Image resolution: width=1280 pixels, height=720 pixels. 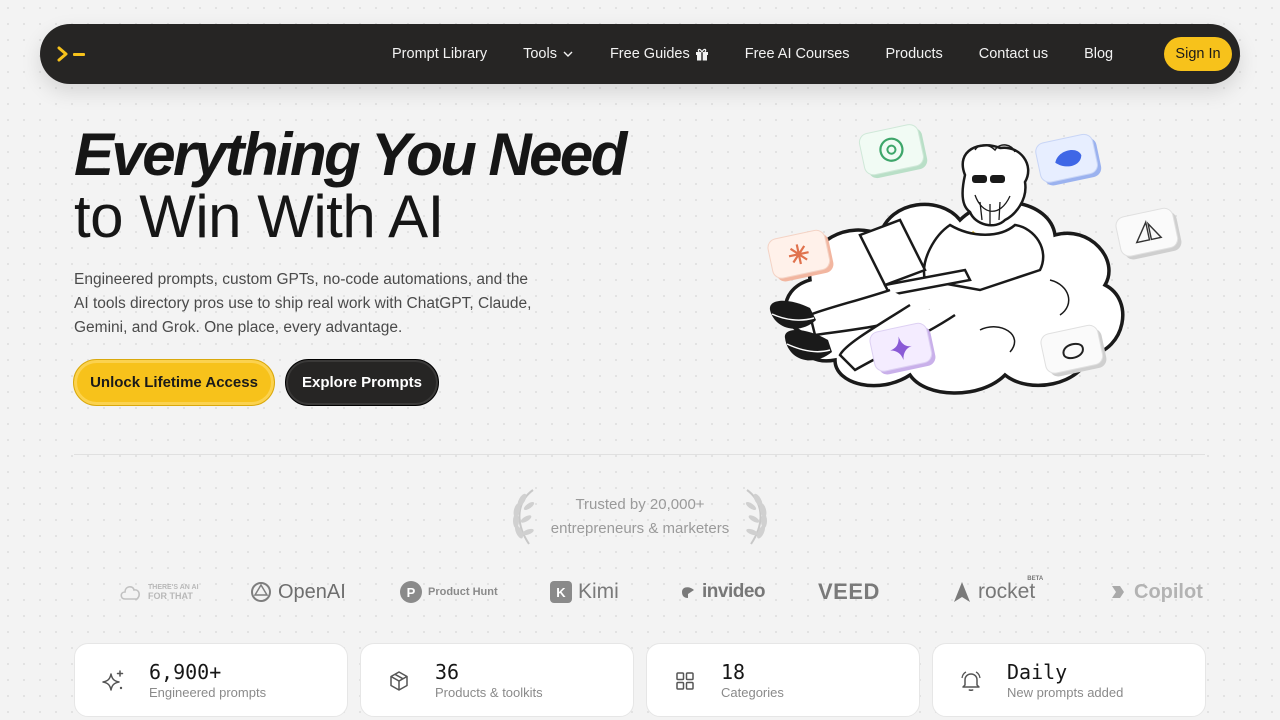 I want to click on invideo-wordmark: invideo, so click(x=734, y=591).